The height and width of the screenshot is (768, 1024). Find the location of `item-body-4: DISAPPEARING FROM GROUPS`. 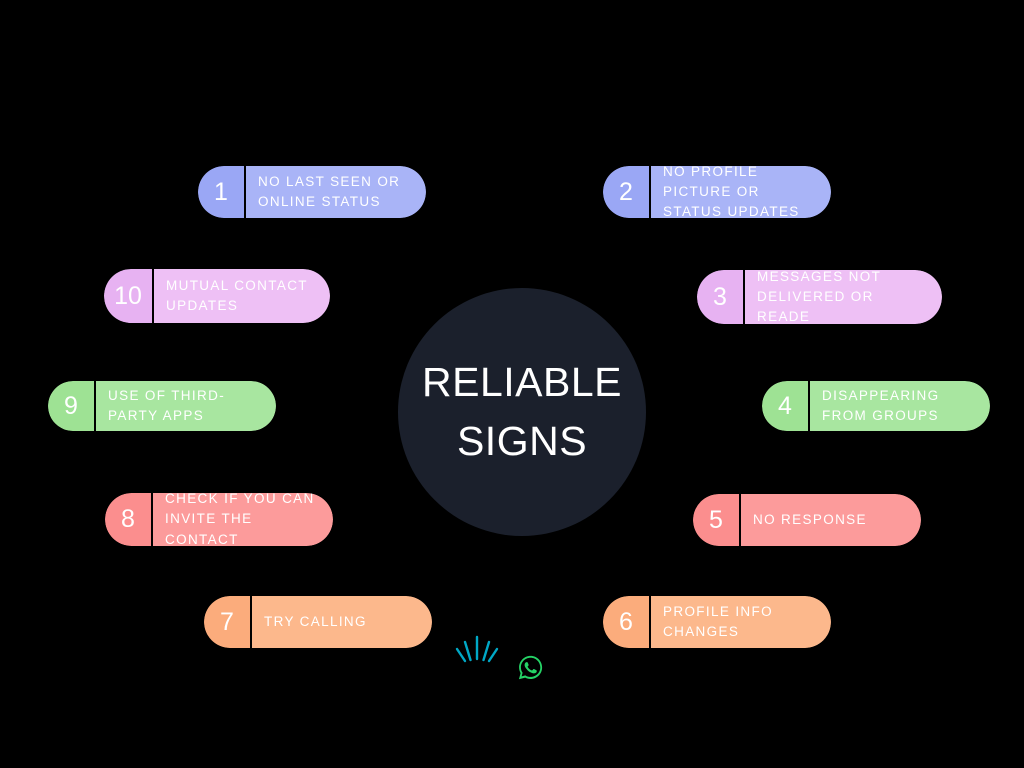

item-body-4: DISAPPEARING FROM GROUPS is located at coordinates (900, 406).